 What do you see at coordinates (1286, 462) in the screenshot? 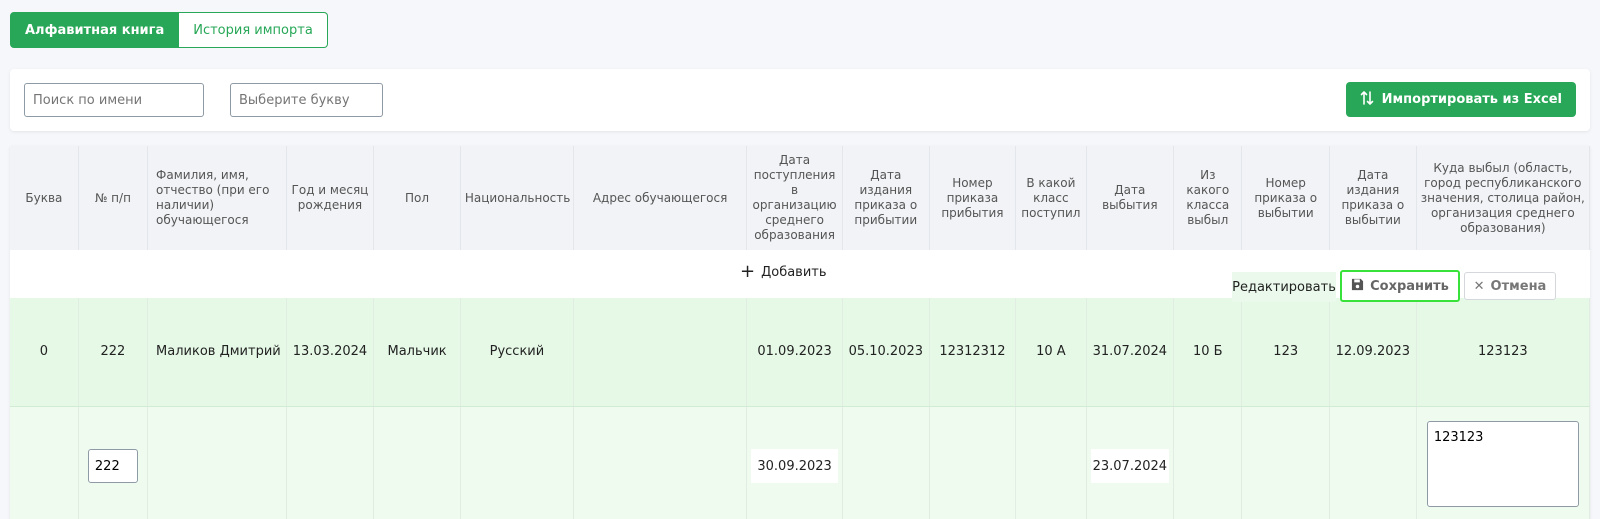
I see `edit-cell-leave-order-number` at bounding box center [1286, 462].